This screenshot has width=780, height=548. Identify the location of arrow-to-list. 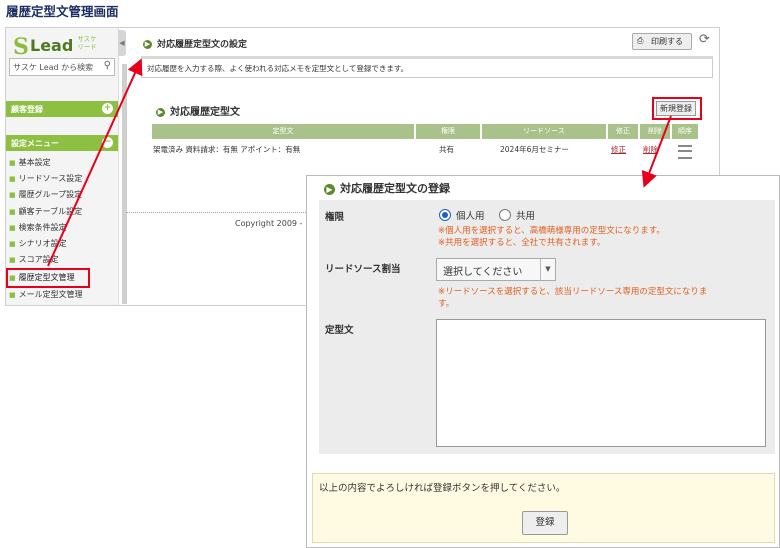
(95, 162).